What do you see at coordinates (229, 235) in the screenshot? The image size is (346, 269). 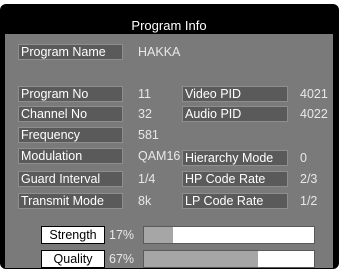 I see `strength-bar` at bounding box center [229, 235].